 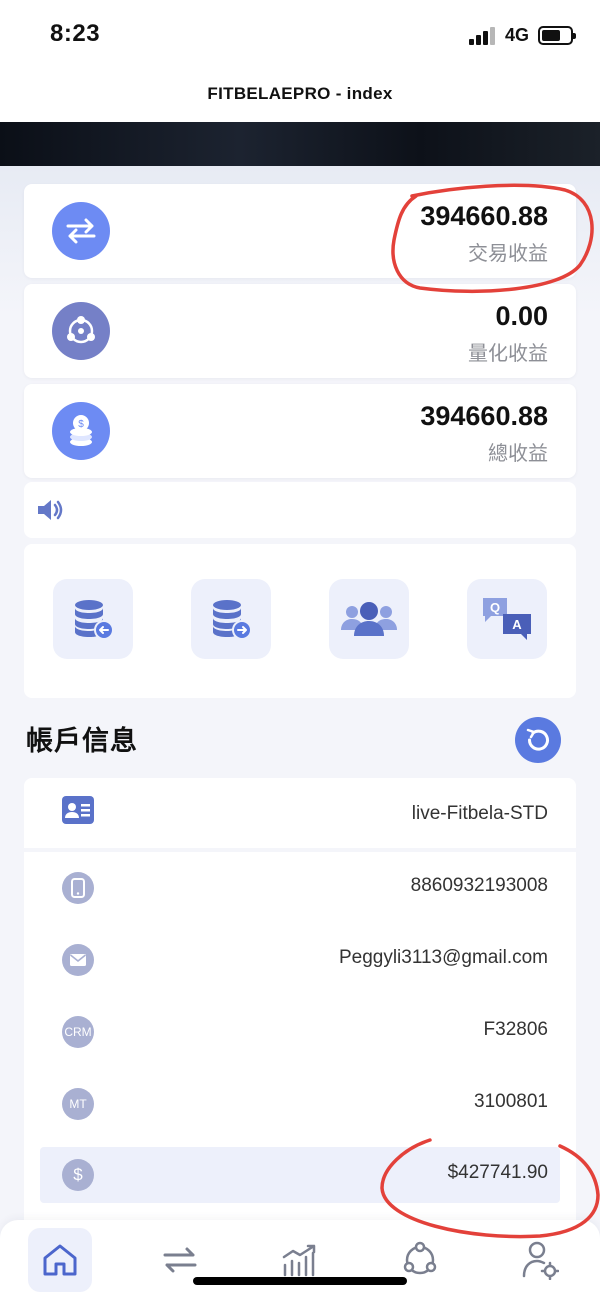 What do you see at coordinates (75, 33) in the screenshot?
I see `status-time: 8:23` at bounding box center [75, 33].